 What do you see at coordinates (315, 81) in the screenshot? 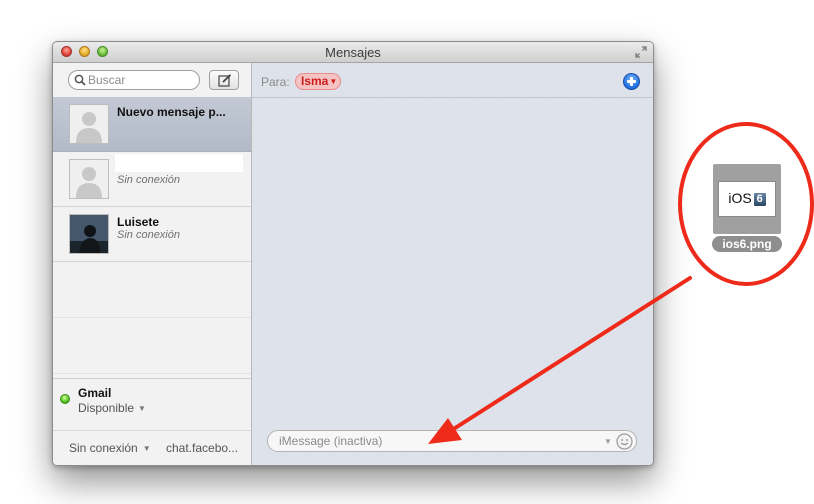
I see `recipient-name: Isma` at bounding box center [315, 81].